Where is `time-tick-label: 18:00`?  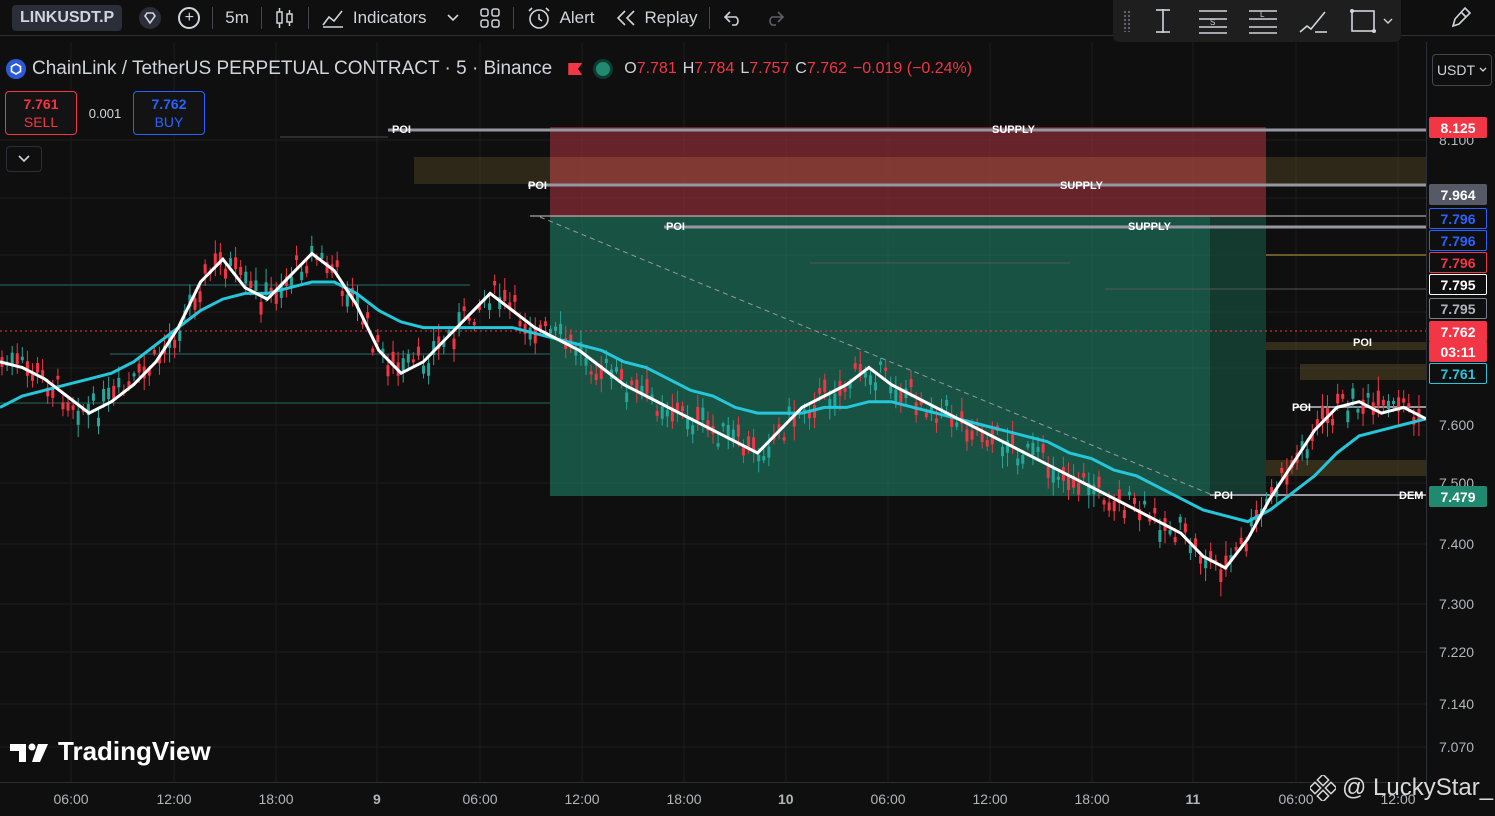 time-tick-label: 18:00 is located at coordinates (276, 799).